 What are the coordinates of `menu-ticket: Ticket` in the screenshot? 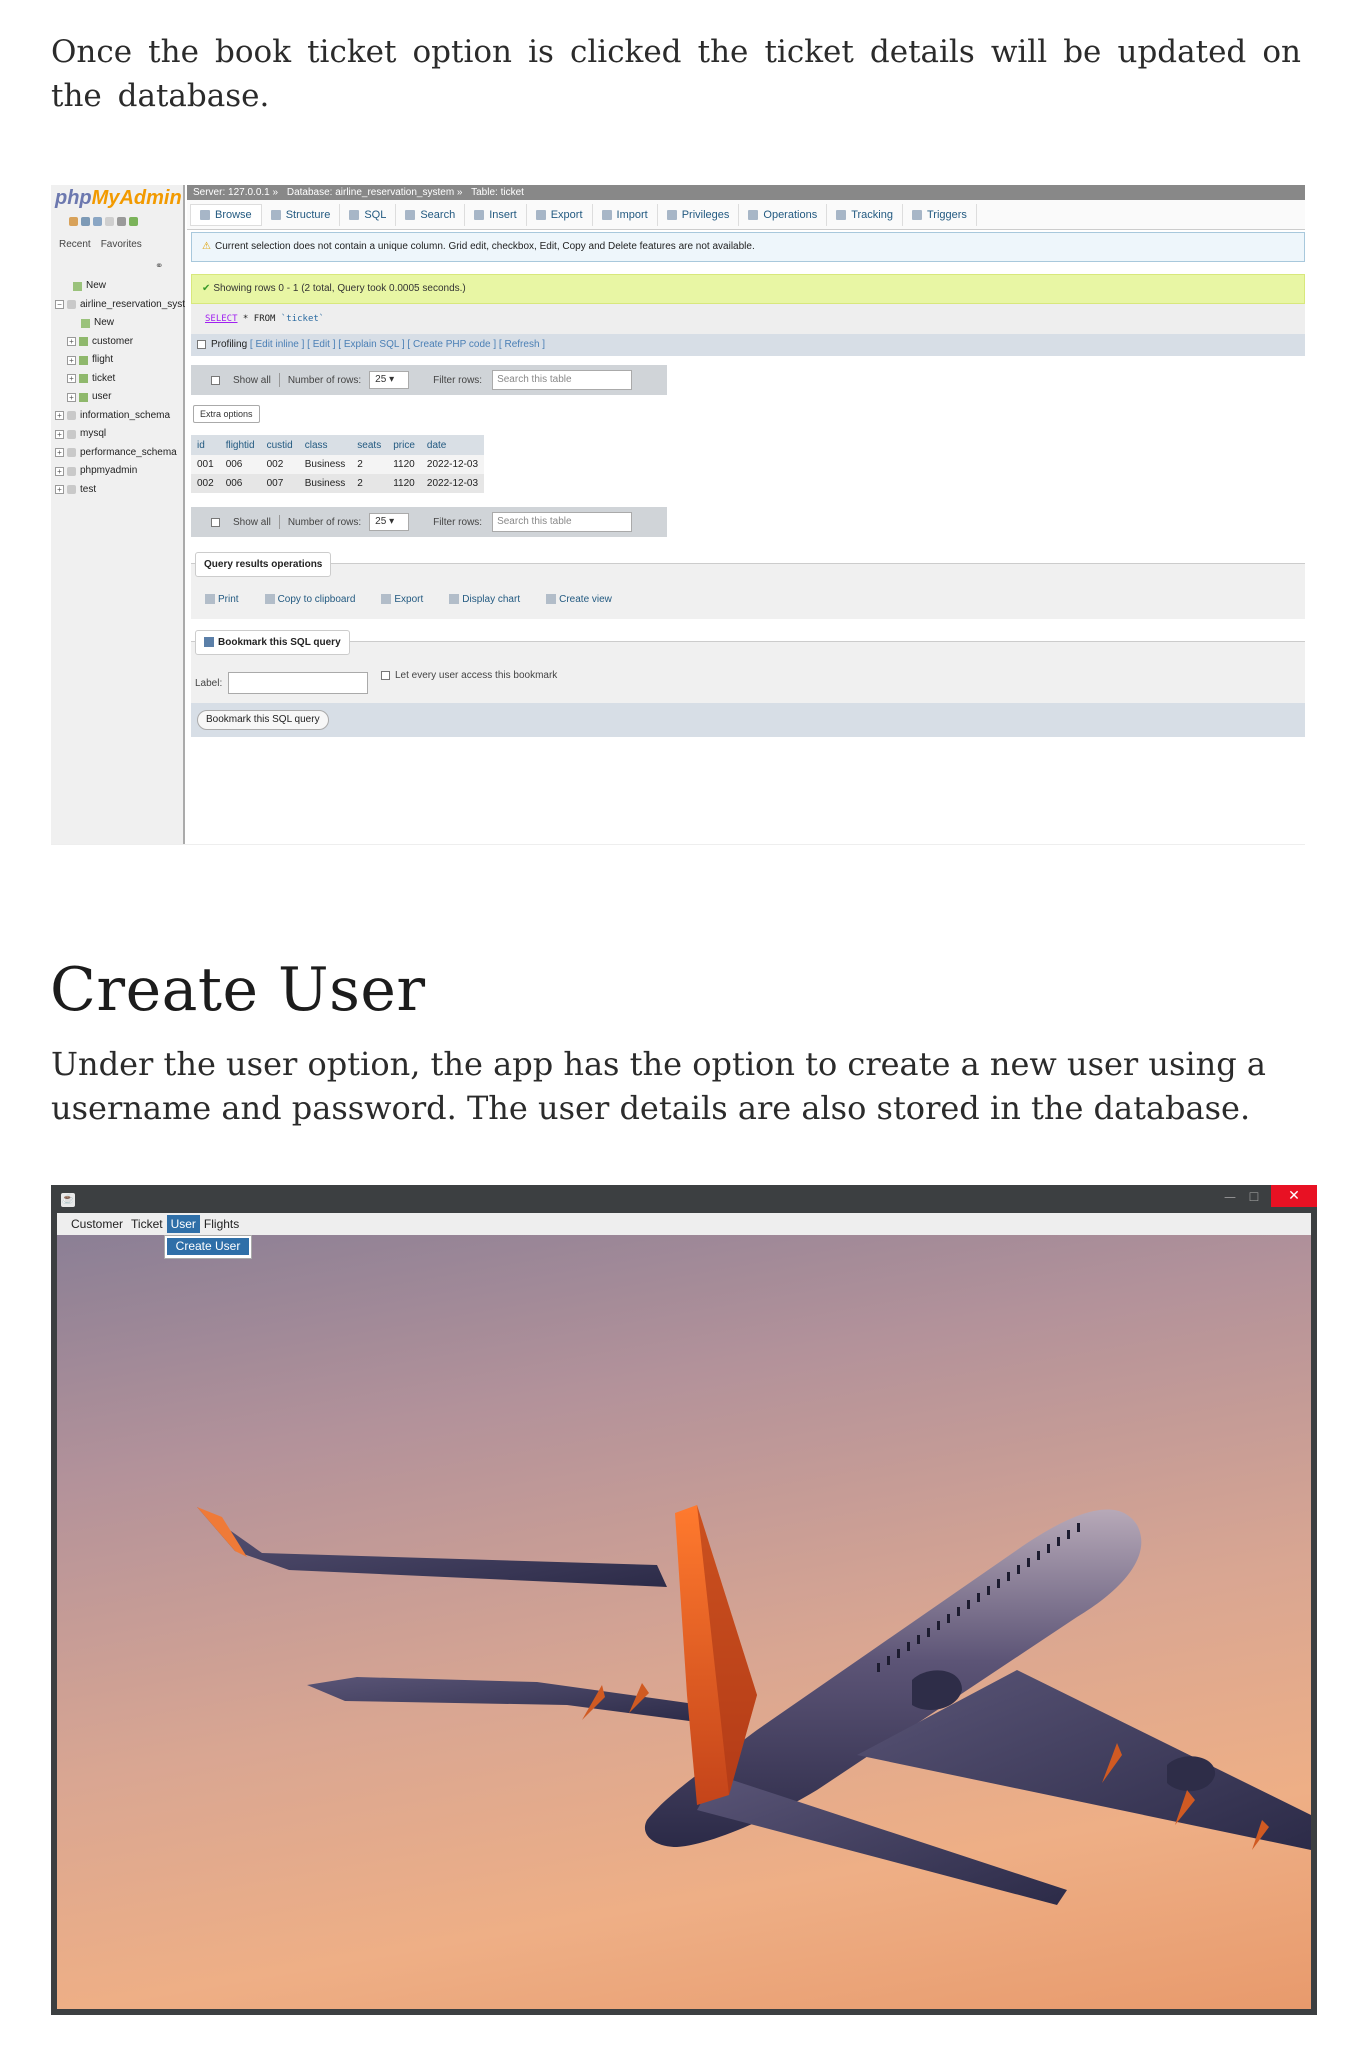 It's located at (147, 1224).